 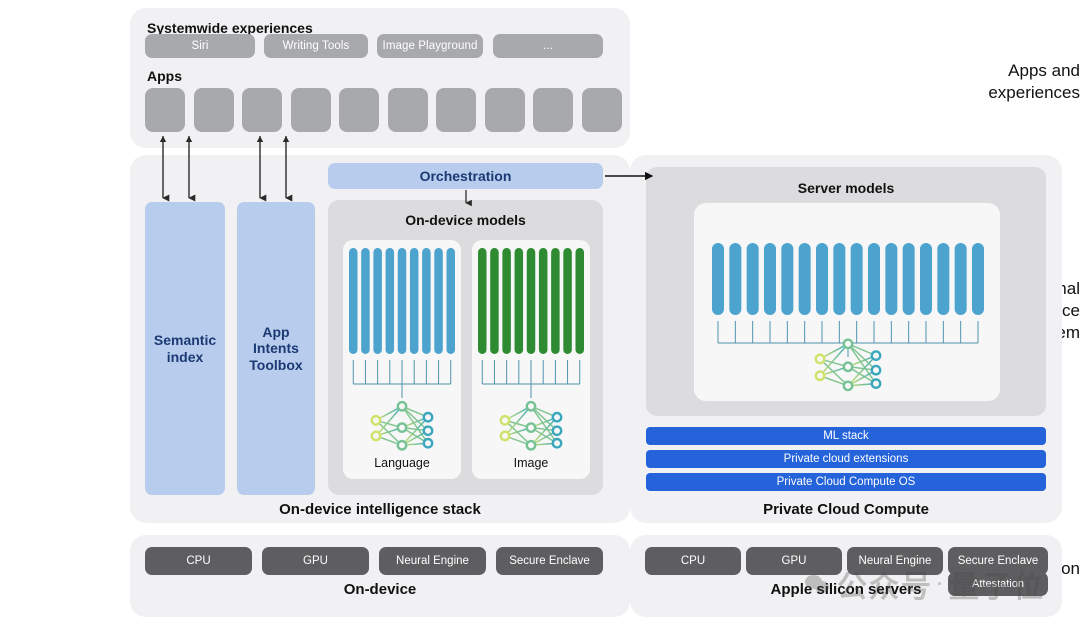 What do you see at coordinates (1034, 82) in the screenshot?
I see `row-label-apps-and-experiences: Apps and experiences` at bounding box center [1034, 82].